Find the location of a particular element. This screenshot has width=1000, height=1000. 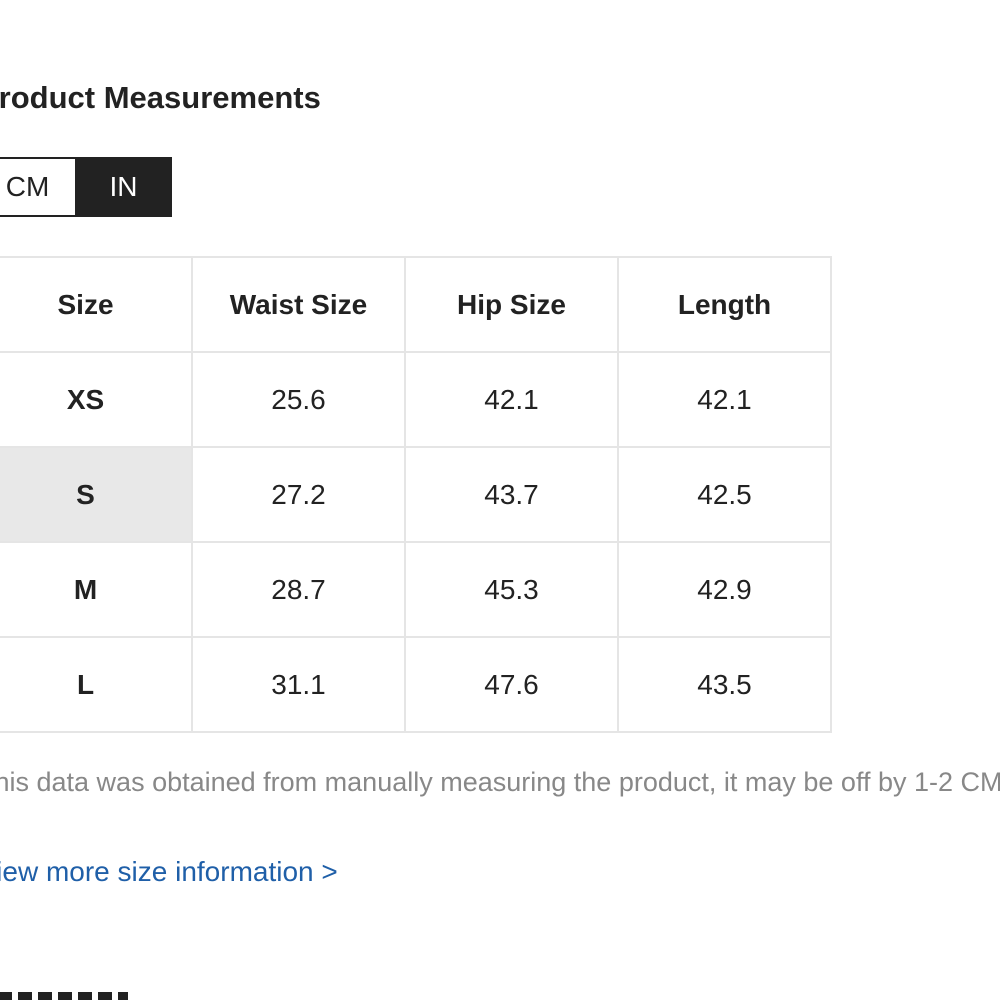

length-cell: 42.9 is located at coordinates (724, 589).